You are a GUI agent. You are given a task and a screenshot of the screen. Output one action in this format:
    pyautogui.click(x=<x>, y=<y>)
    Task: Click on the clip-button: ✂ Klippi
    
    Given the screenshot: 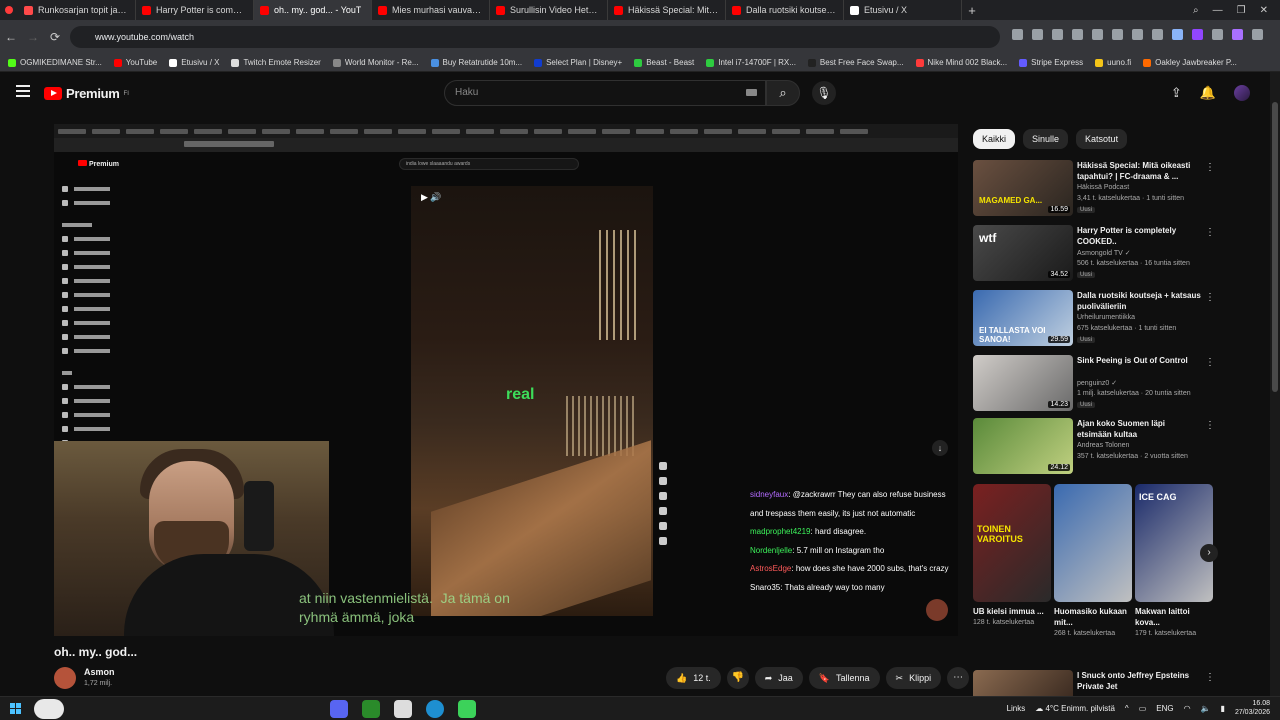 What is the action you would take?
    pyautogui.click(x=913, y=678)
    